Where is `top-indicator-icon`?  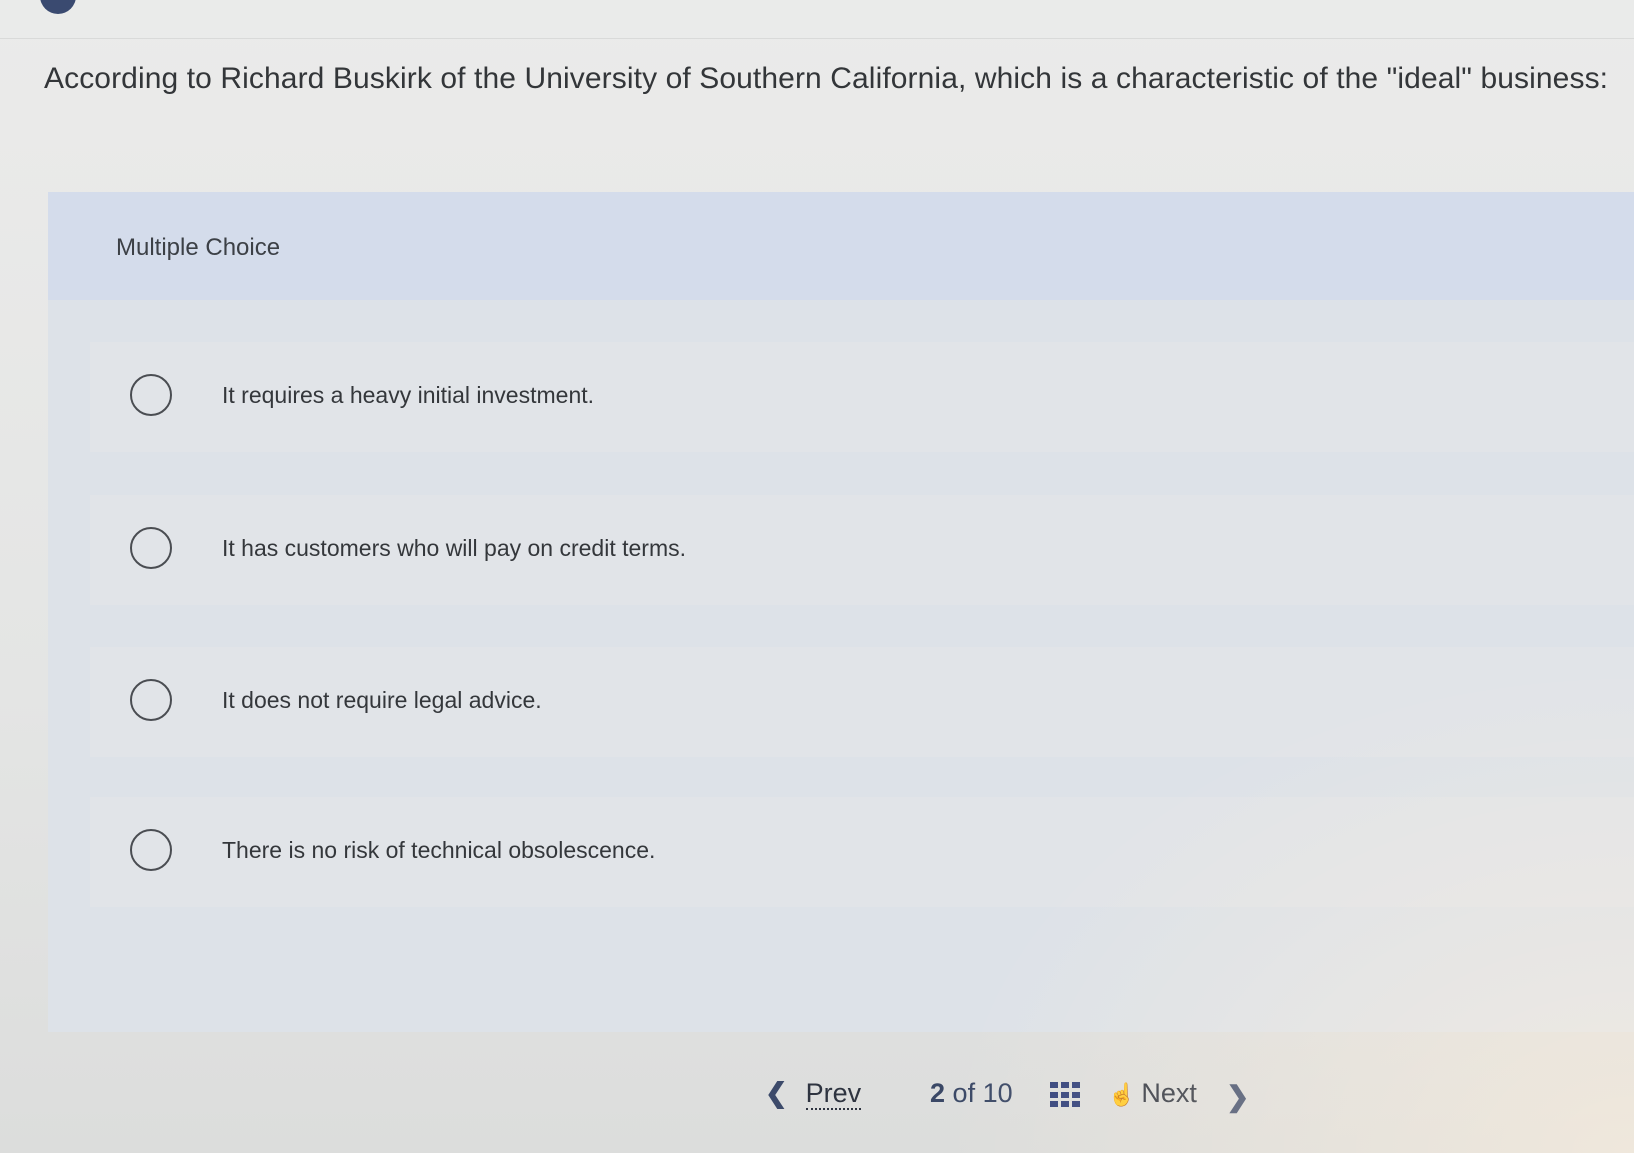
top-indicator-icon is located at coordinates (58, 7).